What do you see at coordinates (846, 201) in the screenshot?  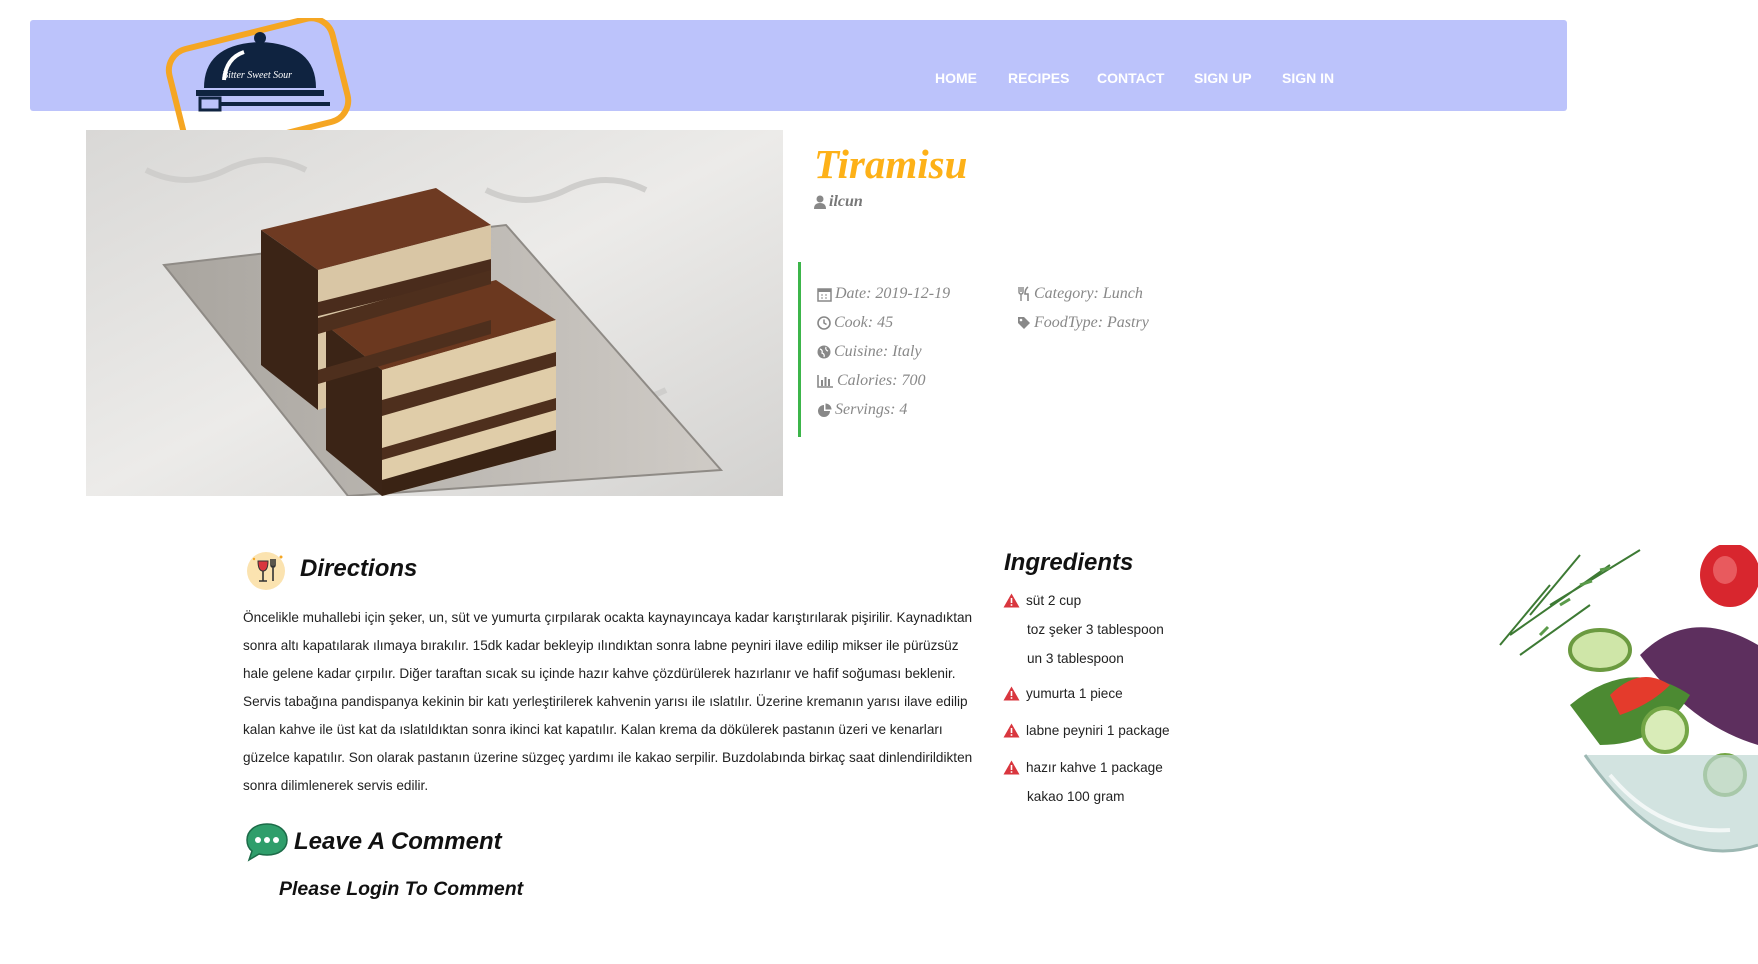 I see `author-name: ilcun` at bounding box center [846, 201].